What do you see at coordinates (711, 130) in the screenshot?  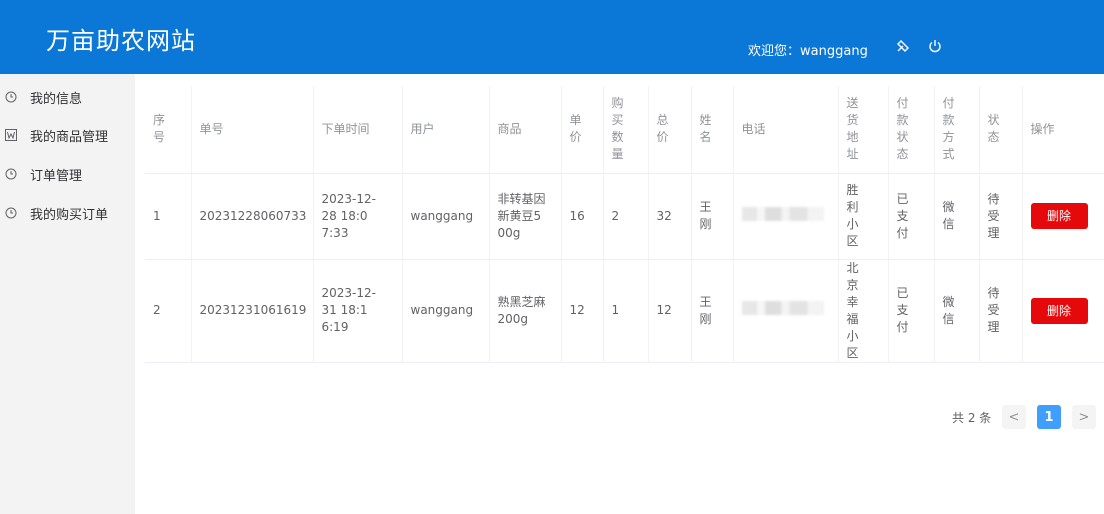 I see `col-header-name: 姓名` at bounding box center [711, 130].